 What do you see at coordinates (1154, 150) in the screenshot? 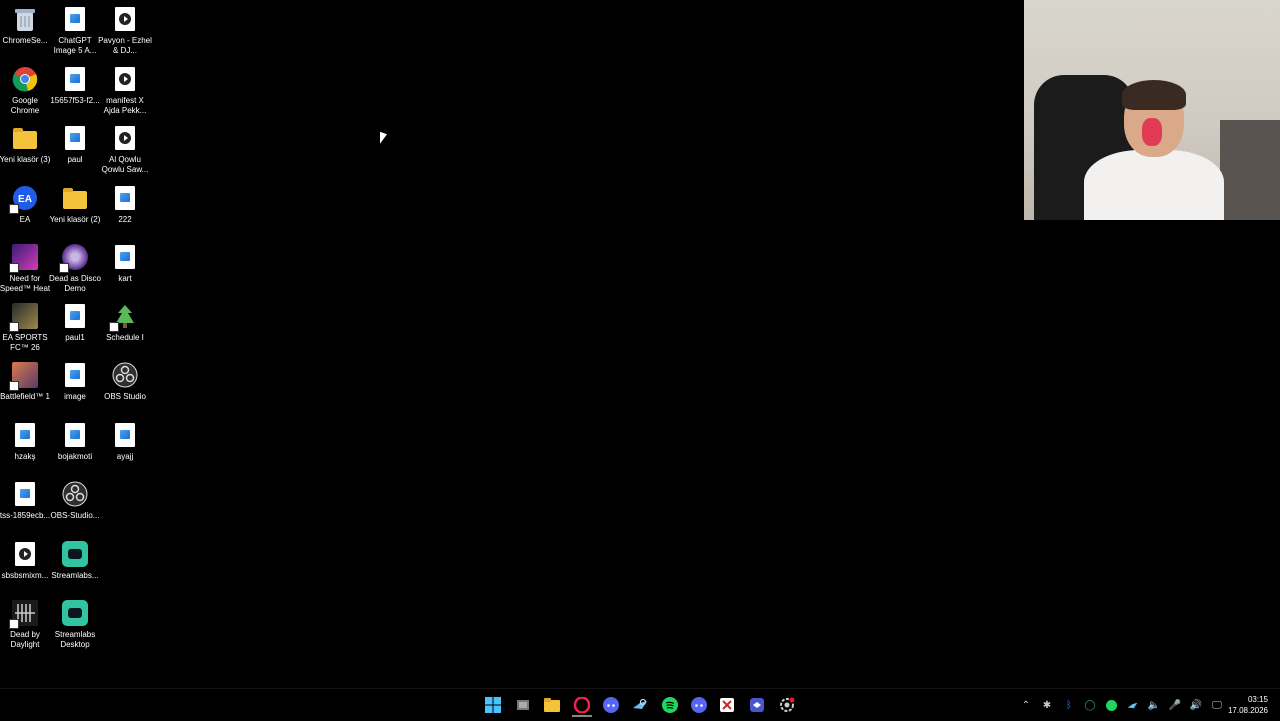
I see `webcam-person` at bounding box center [1154, 150].